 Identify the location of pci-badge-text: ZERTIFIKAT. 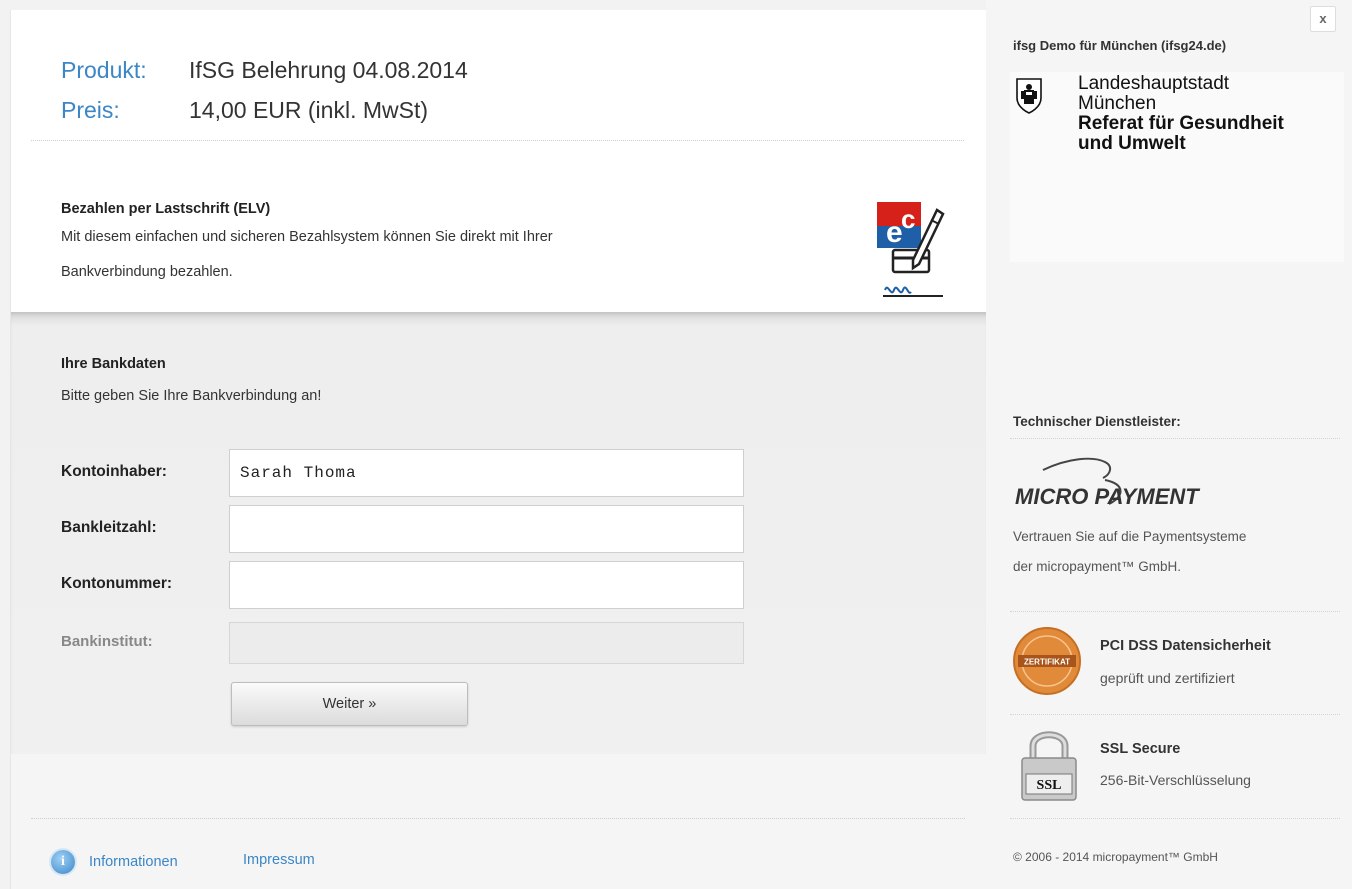
(1047, 662).